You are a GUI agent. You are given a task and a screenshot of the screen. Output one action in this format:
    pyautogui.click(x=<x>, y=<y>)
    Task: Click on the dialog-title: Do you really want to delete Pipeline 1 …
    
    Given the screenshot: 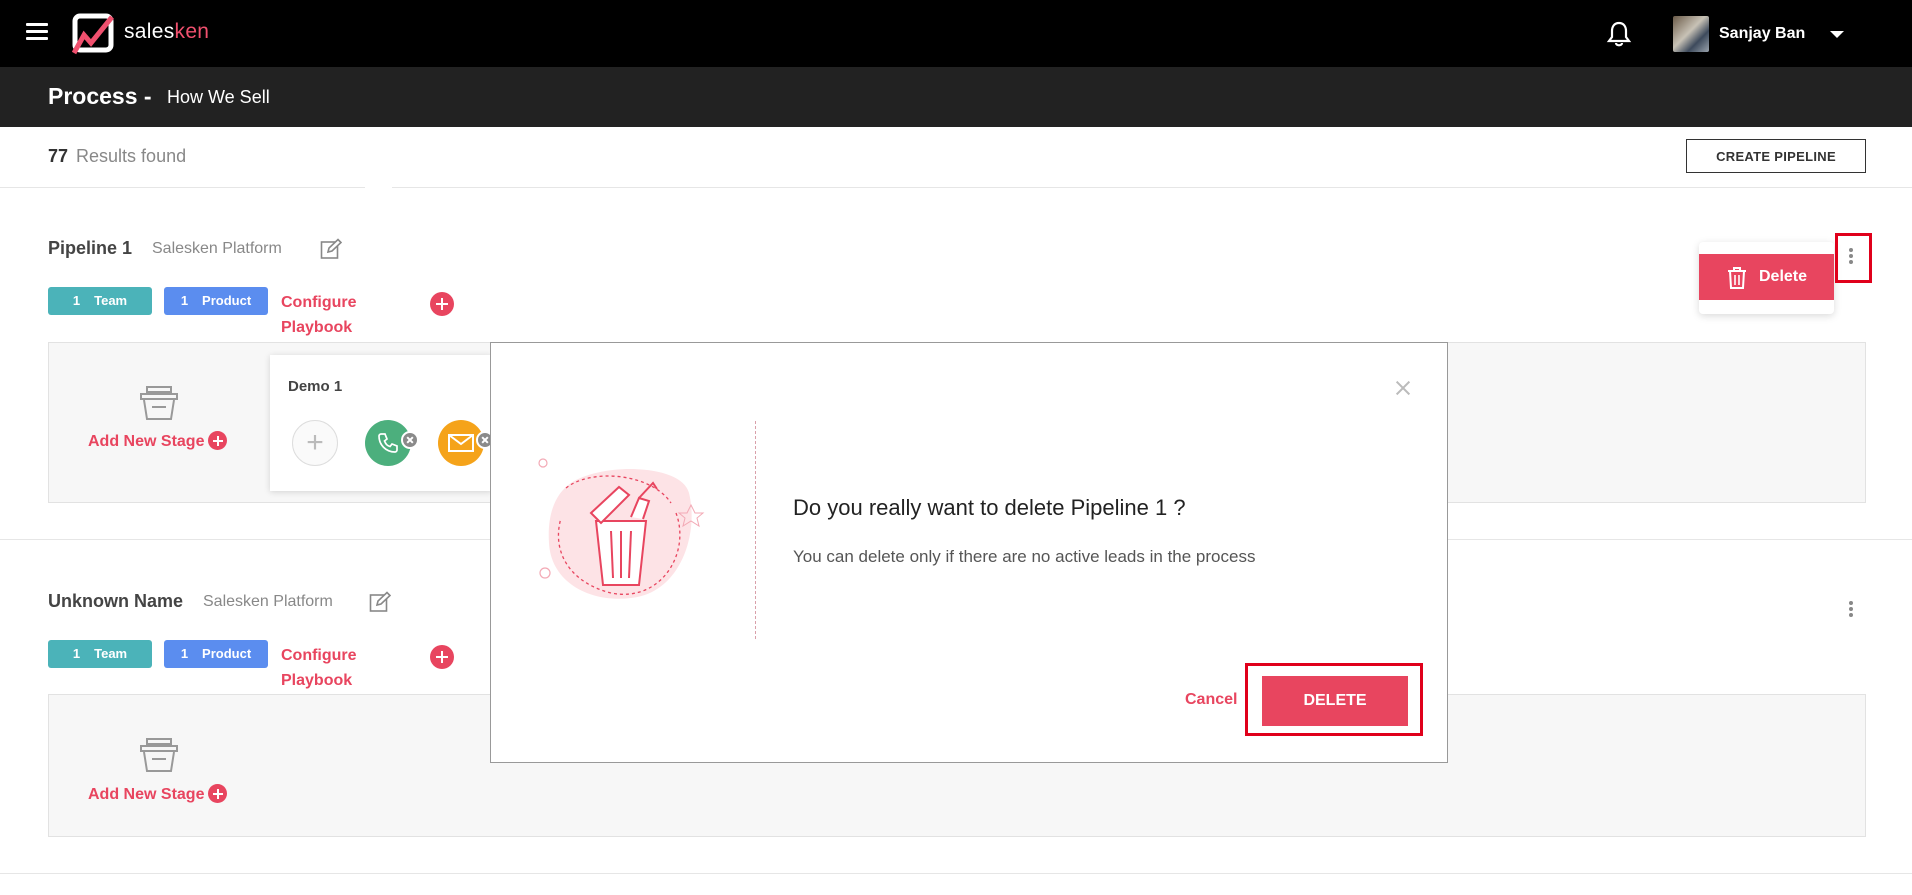 What is the action you would take?
    pyautogui.click(x=989, y=507)
    